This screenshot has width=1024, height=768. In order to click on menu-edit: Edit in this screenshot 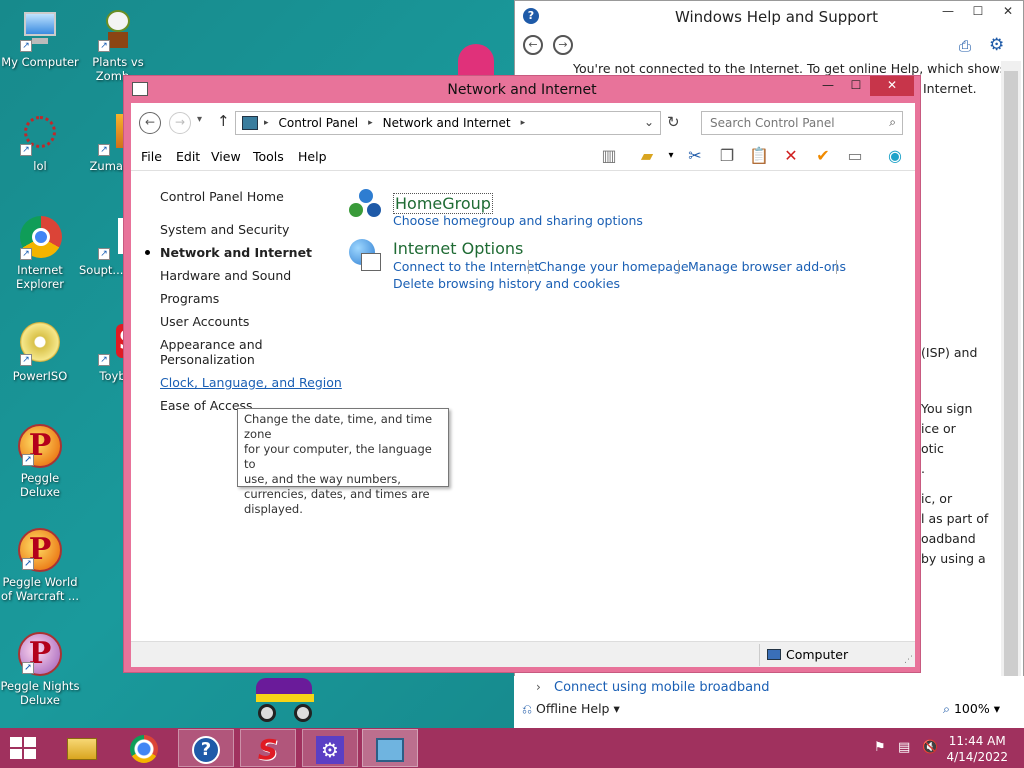, I will do `click(188, 156)`.